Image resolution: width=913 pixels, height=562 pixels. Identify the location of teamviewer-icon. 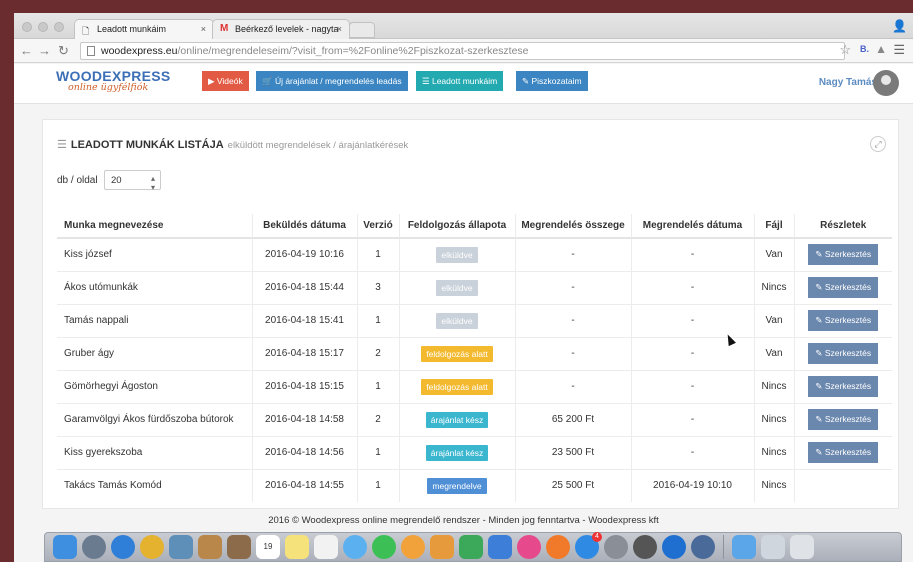
(674, 547).